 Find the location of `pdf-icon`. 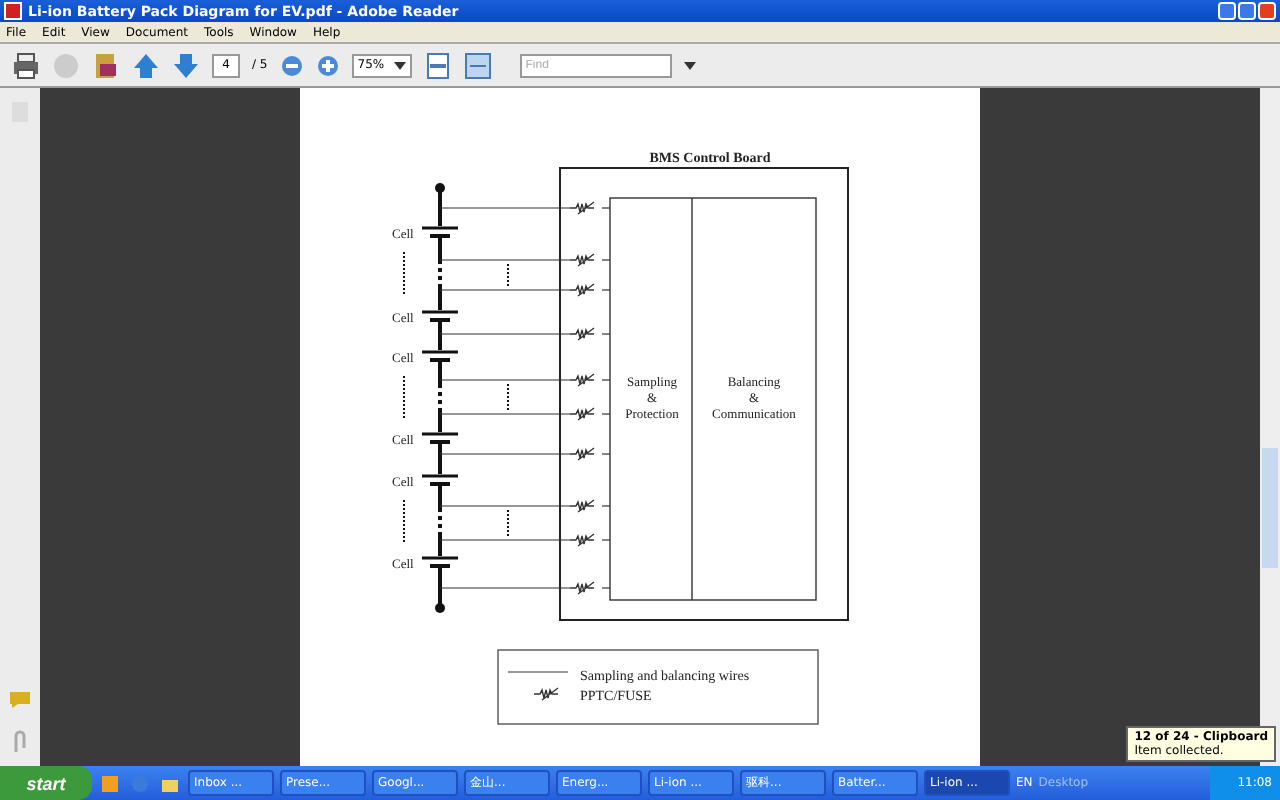

pdf-icon is located at coordinates (13, 11).